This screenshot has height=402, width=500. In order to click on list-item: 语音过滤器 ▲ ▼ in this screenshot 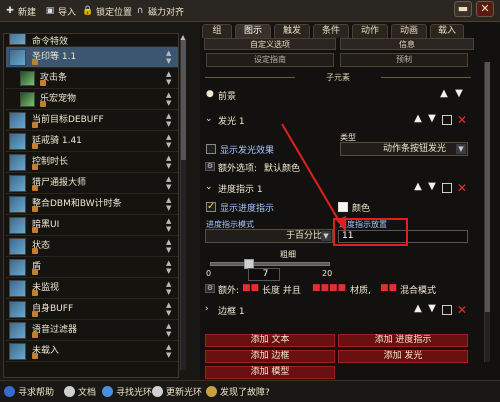, I will do `click(92, 330)`.